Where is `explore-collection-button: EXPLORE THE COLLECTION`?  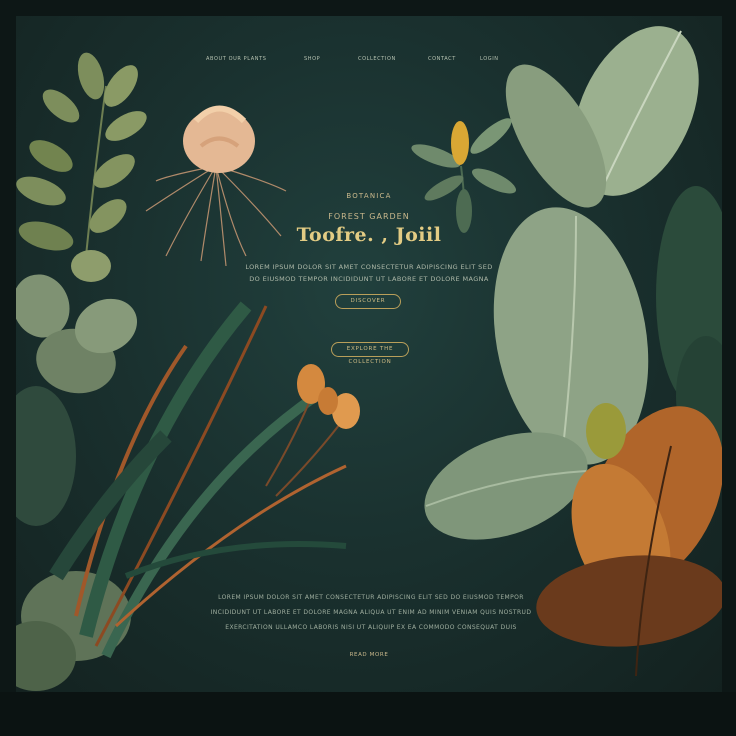
explore-collection-button: EXPLORE THE COLLECTION is located at coordinates (370, 353).